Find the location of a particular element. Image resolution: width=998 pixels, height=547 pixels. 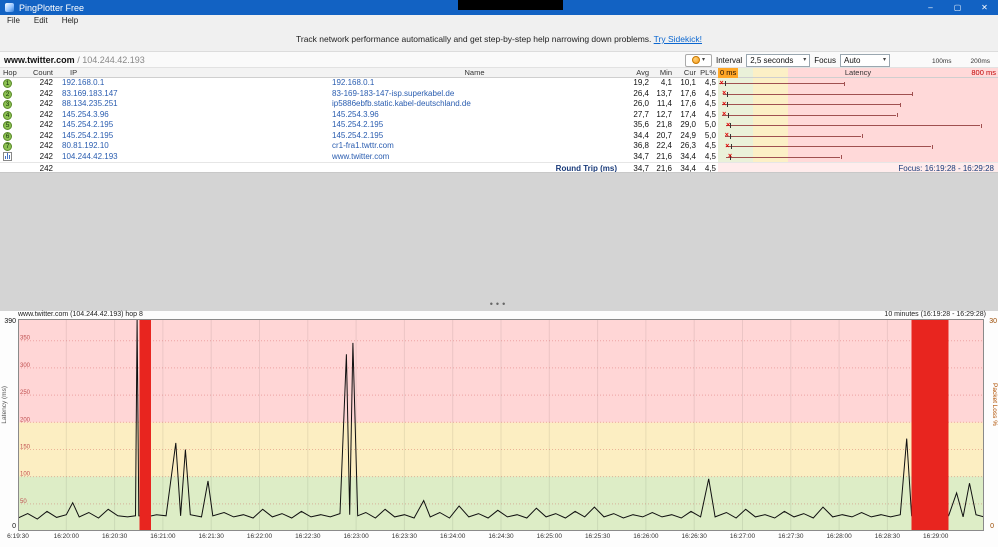

hop-cur: 24,9 is located at coordinates (688, 135).